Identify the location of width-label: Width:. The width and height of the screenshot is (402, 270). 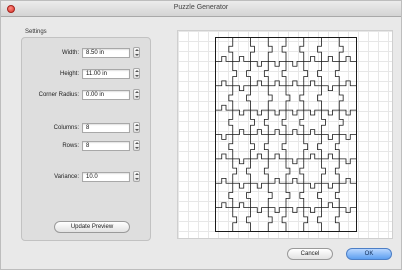
(70, 53).